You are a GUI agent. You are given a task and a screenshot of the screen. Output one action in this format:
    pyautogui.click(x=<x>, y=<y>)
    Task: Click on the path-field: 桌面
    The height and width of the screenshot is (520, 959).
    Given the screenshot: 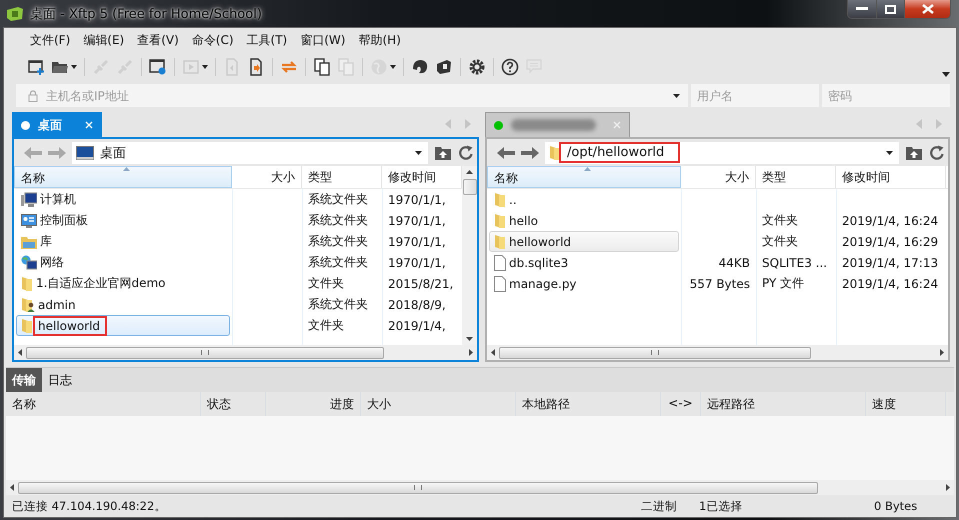 What is the action you would take?
    pyautogui.click(x=250, y=153)
    